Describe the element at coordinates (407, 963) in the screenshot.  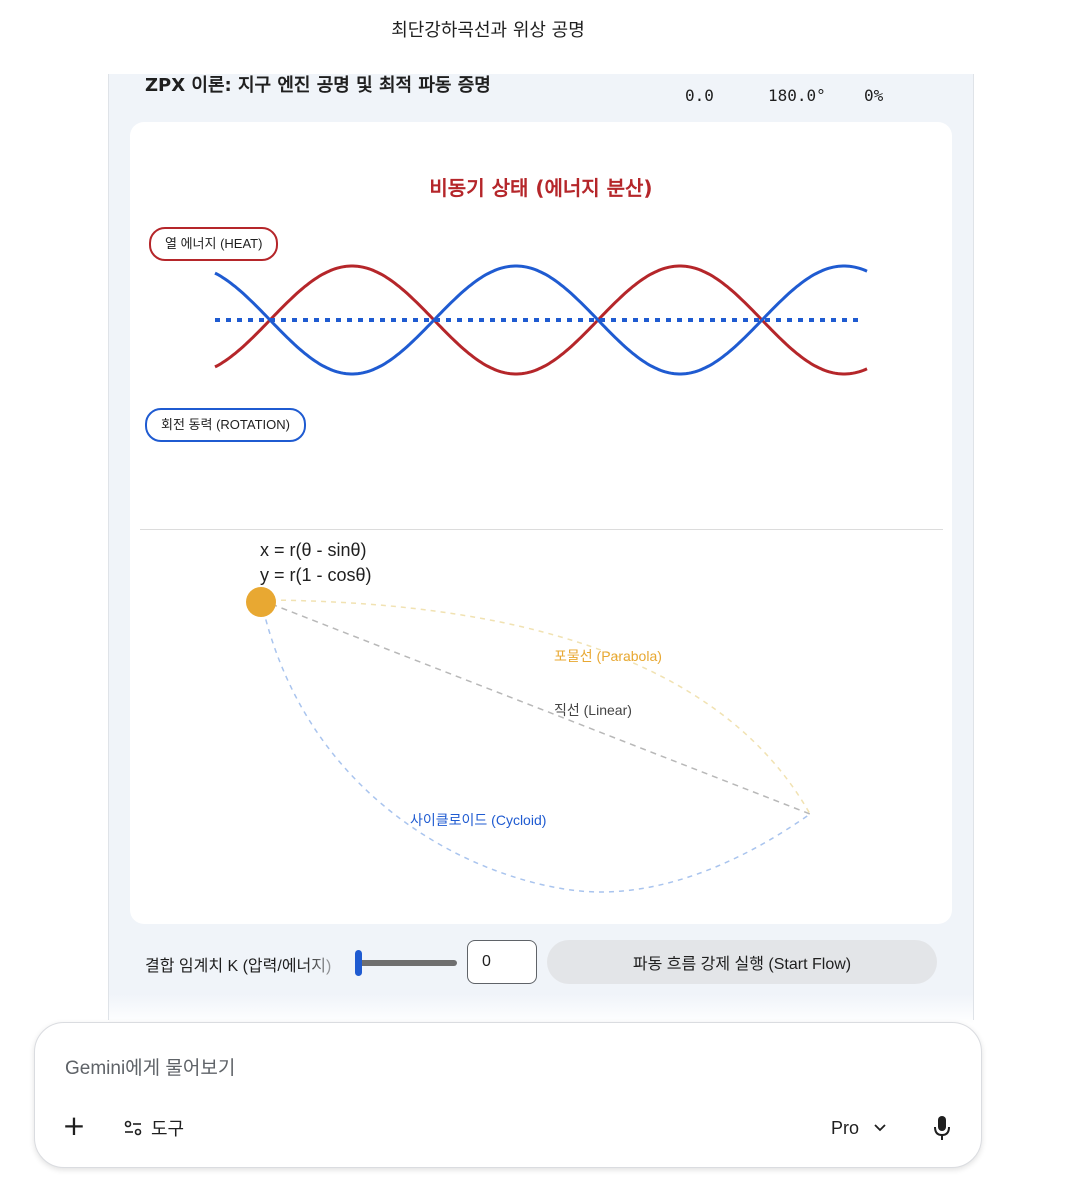
I see `coupling-slider-track` at that location.